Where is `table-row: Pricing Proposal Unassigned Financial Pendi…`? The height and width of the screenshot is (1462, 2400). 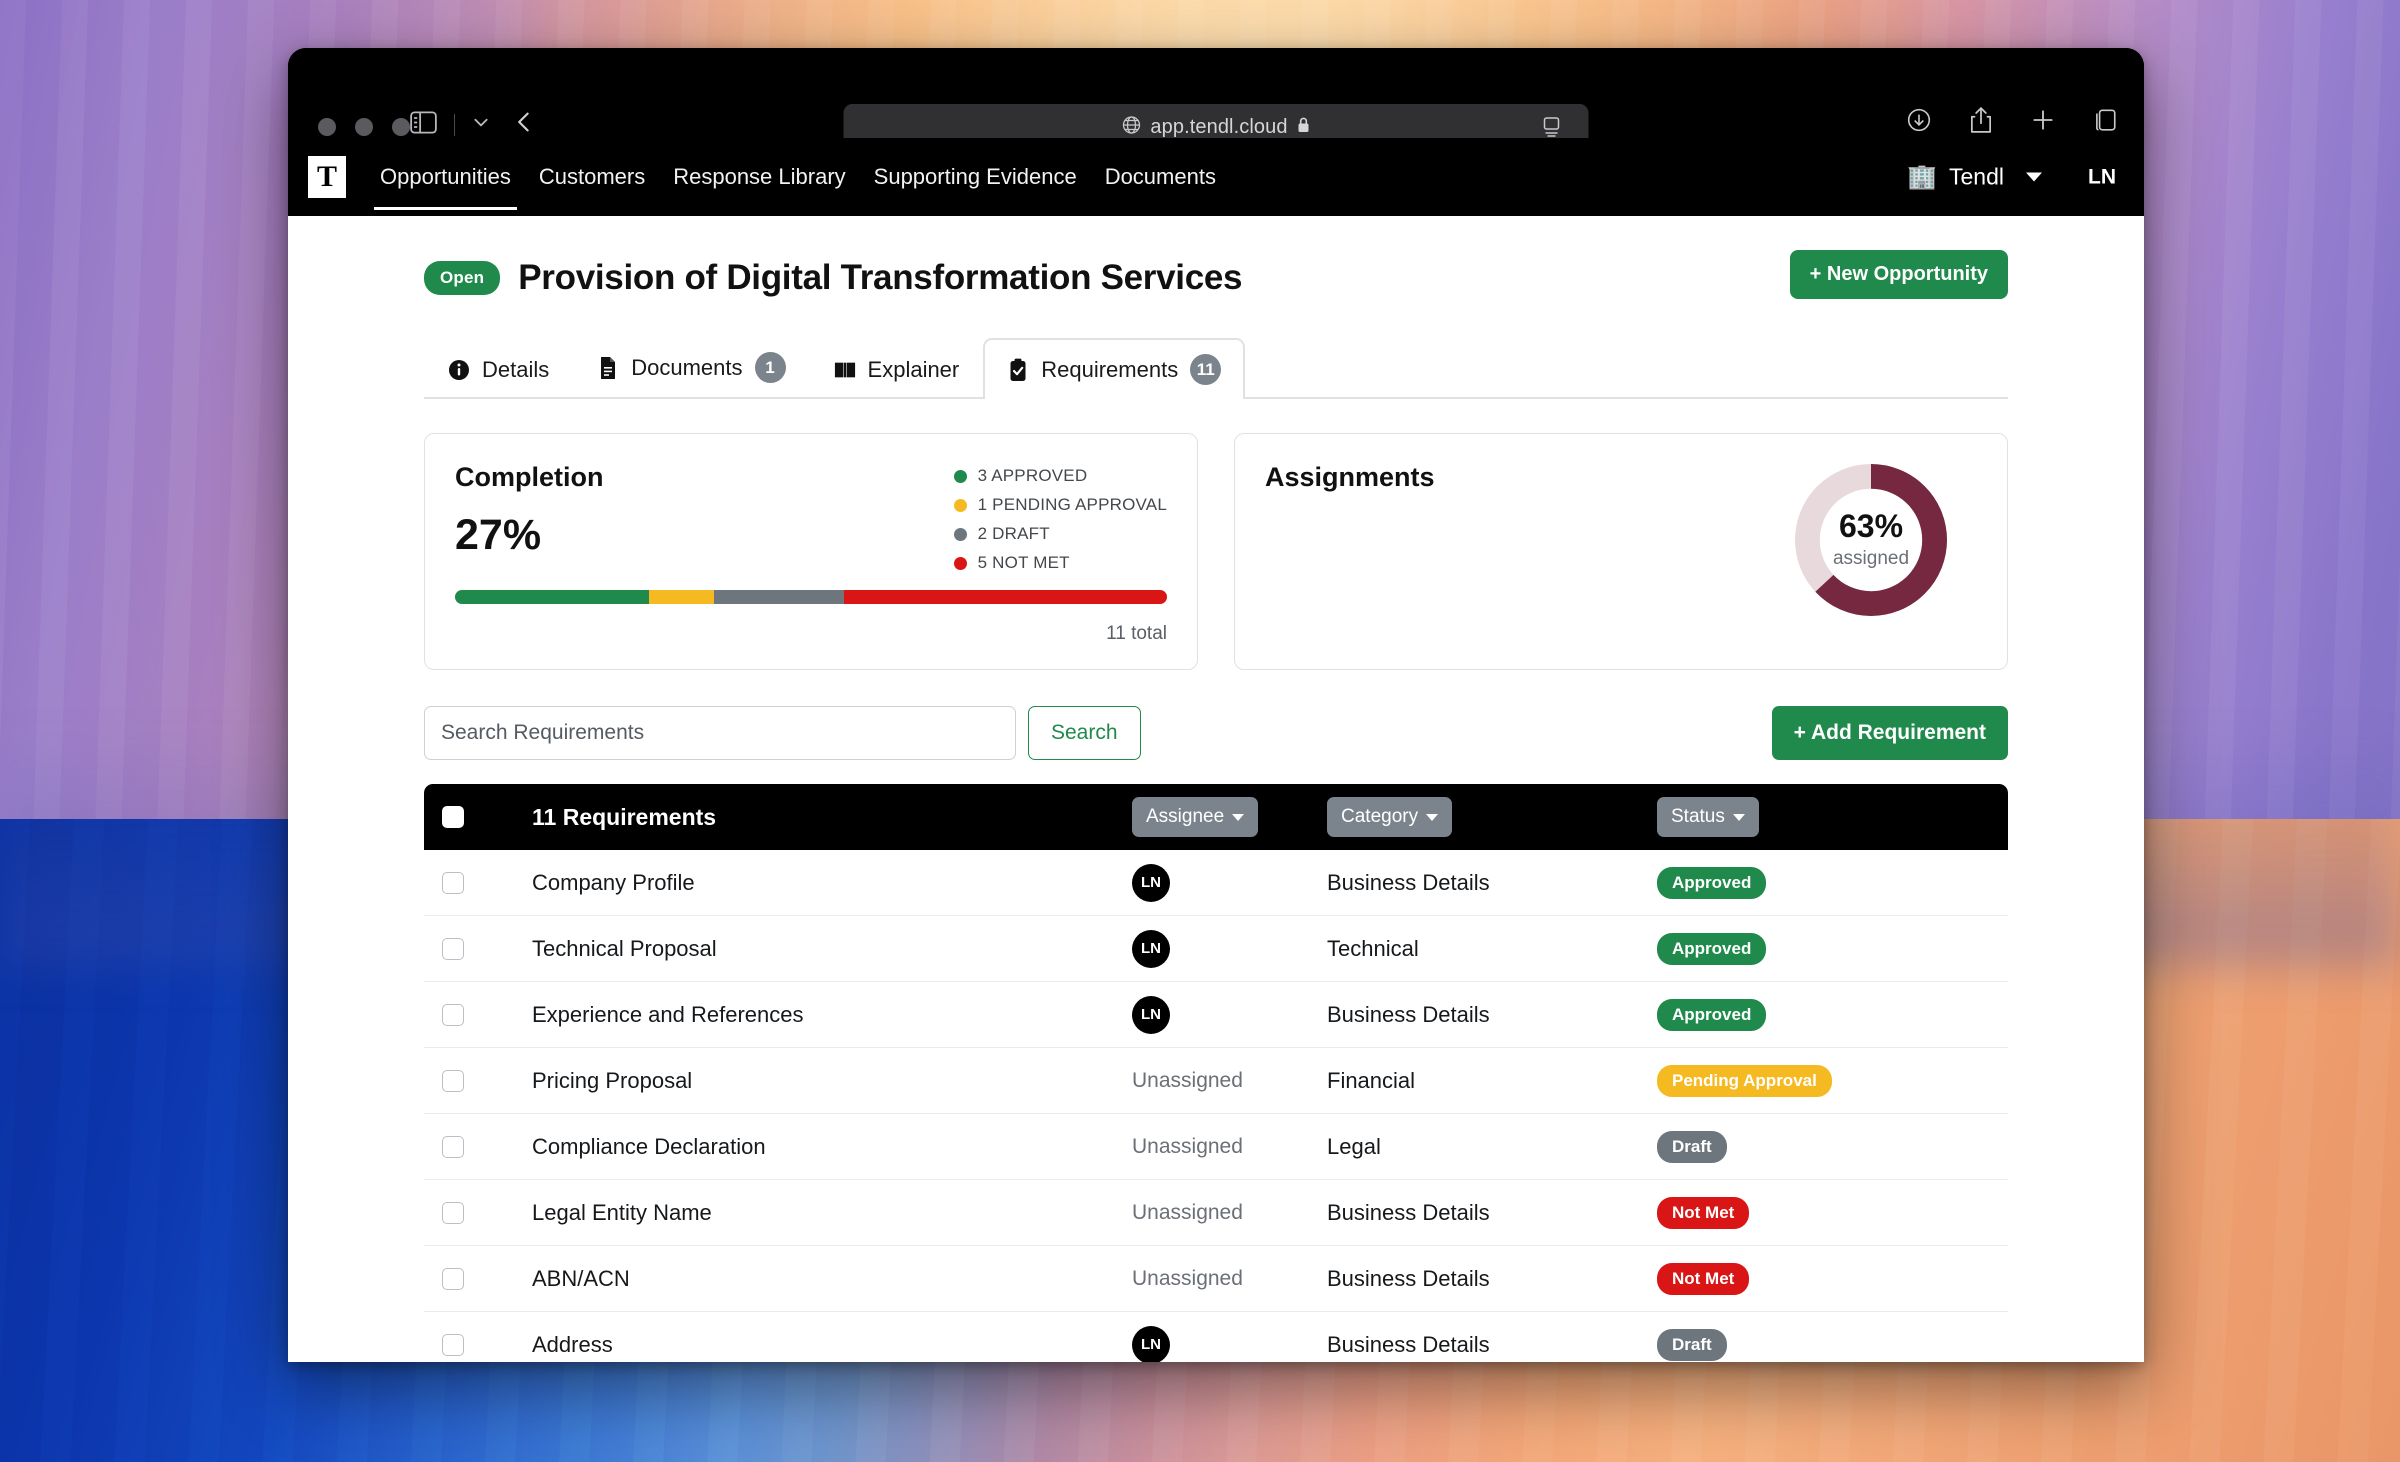 table-row: Pricing Proposal Unassigned Financial Pendi… is located at coordinates (1216, 1081).